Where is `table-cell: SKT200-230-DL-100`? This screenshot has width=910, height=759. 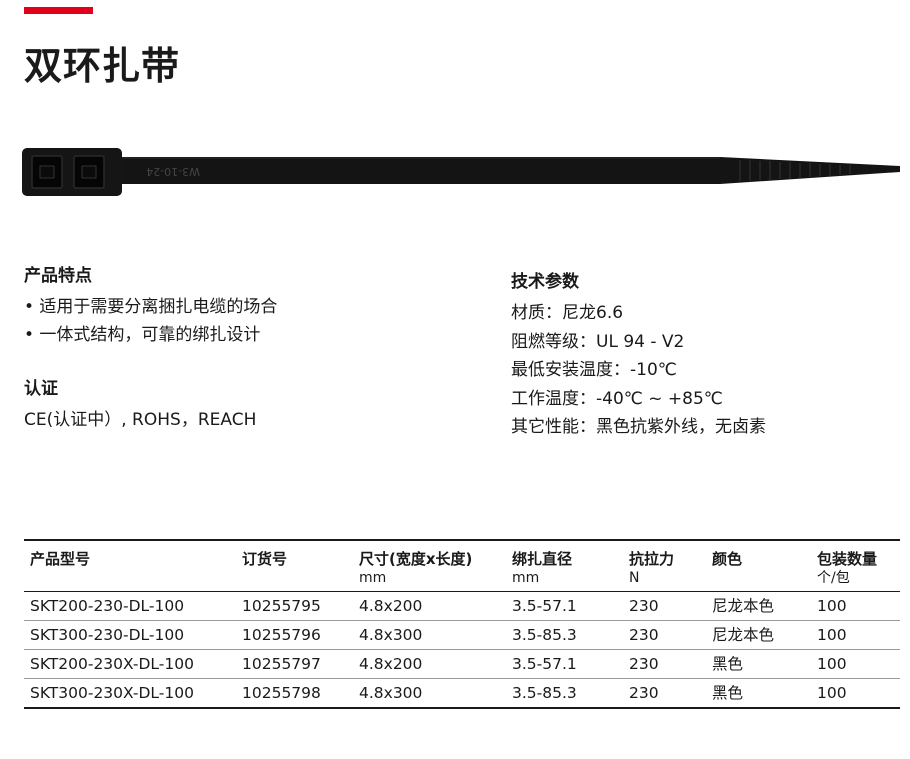
table-cell: SKT200-230-DL-100 is located at coordinates (107, 606).